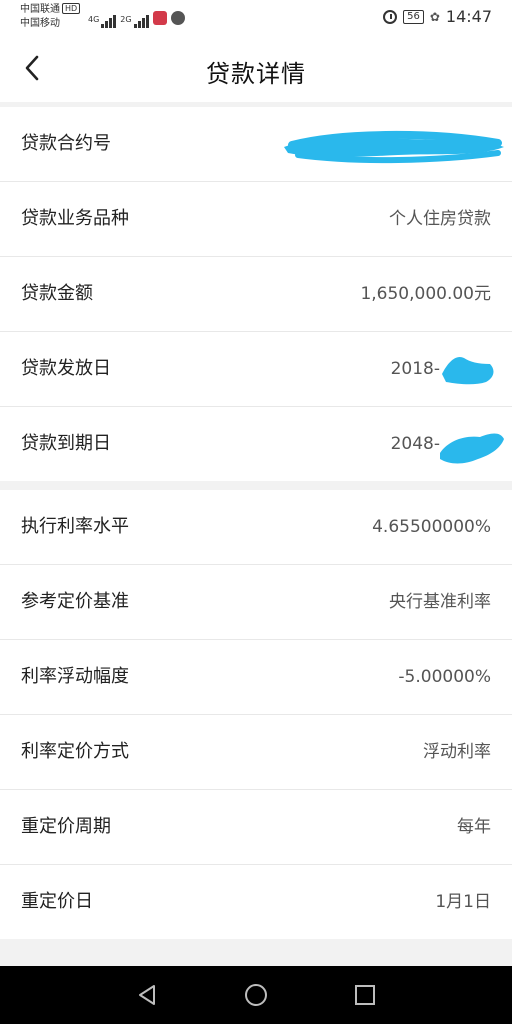 This screenshot has width=512, height=1024. Describe the element at coordinates (256, 752) in the screenshot. I see `list-item: 利率定价方式 浮动利率` at that location.